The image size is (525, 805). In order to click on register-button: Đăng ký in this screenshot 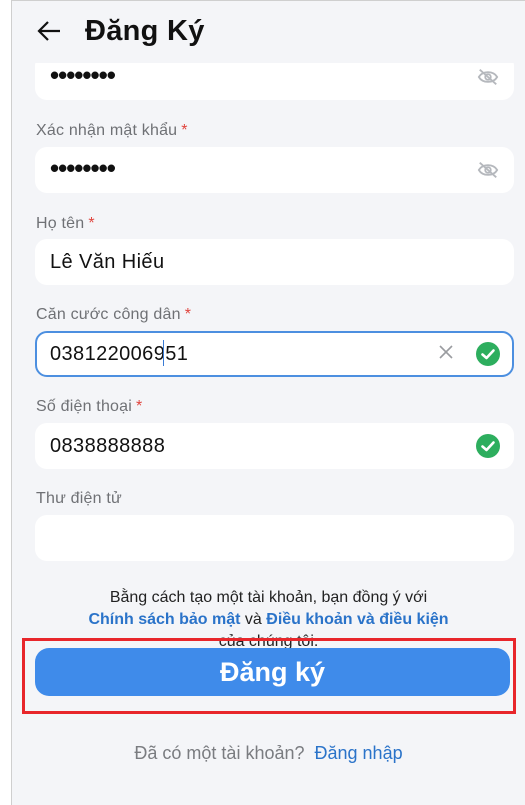, I will do `click(272, 672)`.